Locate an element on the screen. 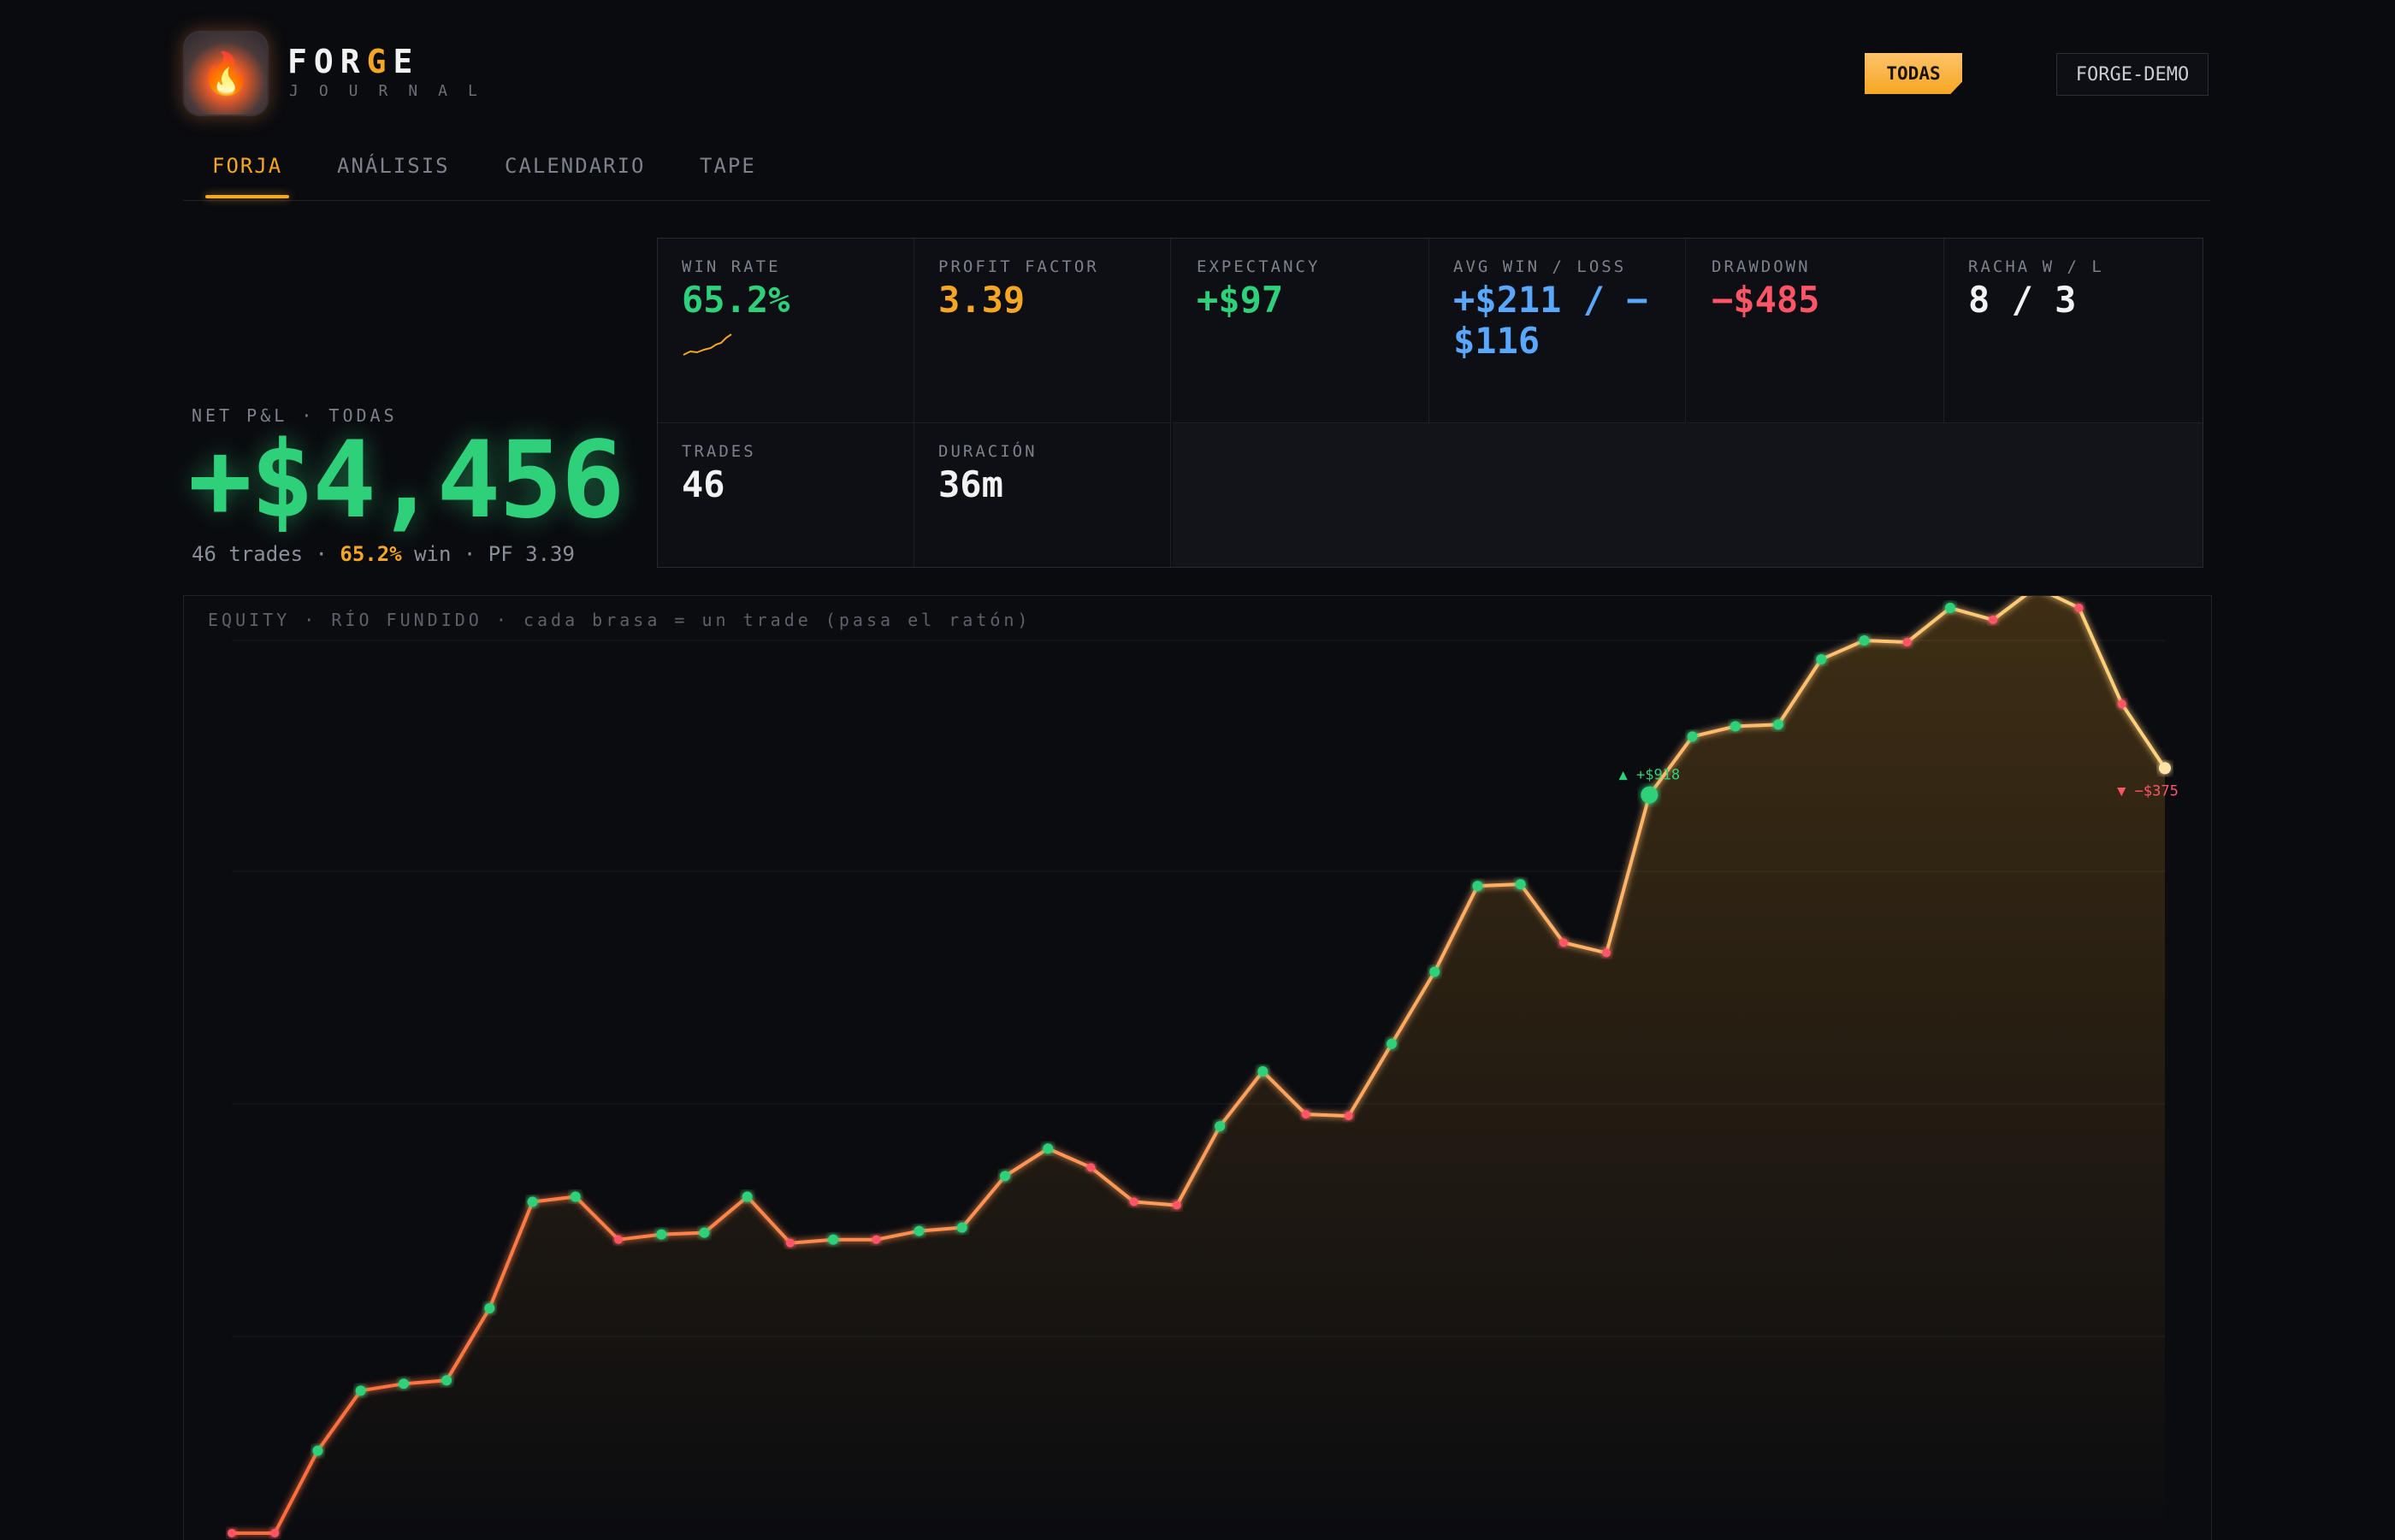  stat-streak: RACHA W / L 8 / 3 is located at coordinates (2073, 331).